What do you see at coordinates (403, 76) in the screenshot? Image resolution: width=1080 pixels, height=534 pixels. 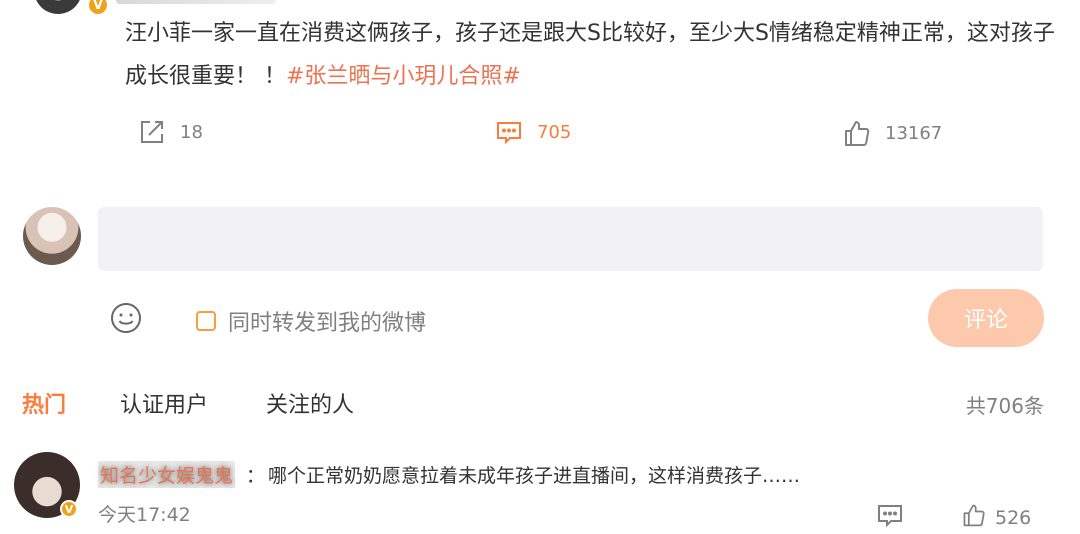 I see `hashtag-link: #张兰晒与小玥儿合照#` at bounding box center [403, 76].